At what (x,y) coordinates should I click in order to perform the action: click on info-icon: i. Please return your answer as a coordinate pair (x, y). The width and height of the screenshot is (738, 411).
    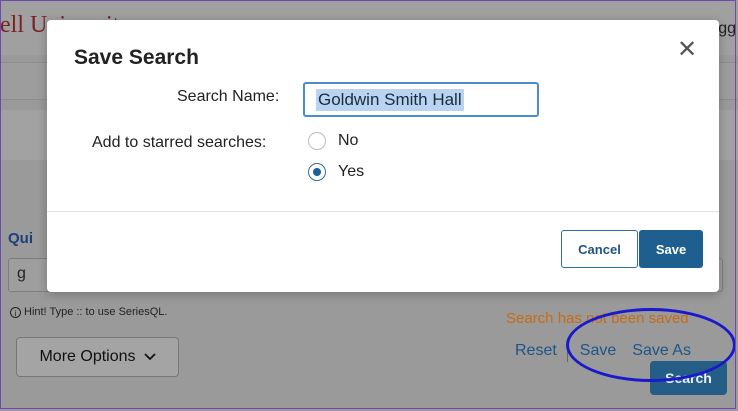
    Looking at the image, I should click on (15, 312).